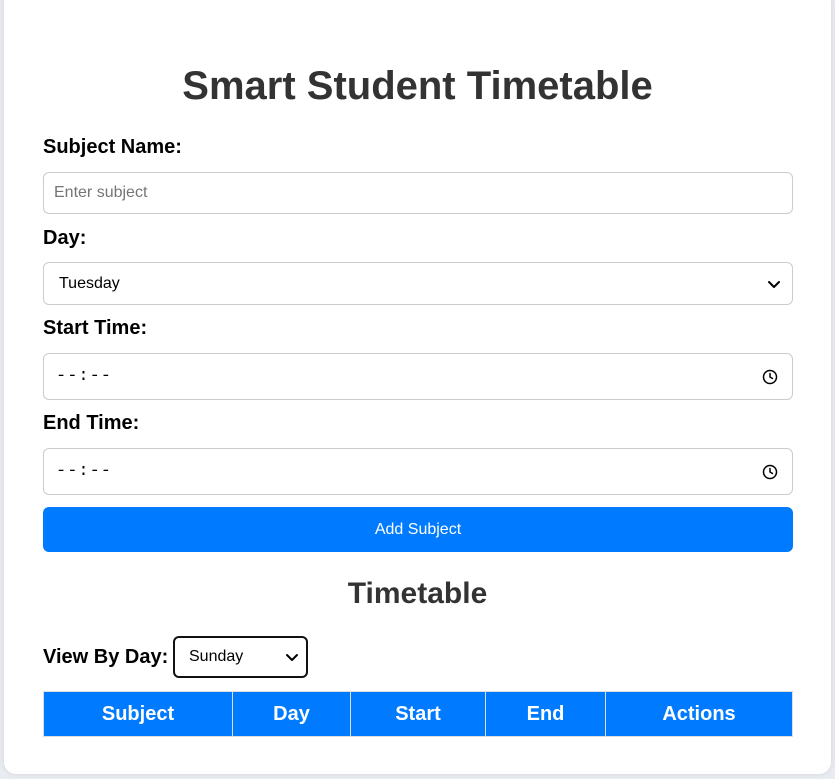 Image resolution: width=835 pixels, height=779 pixels. What do you see at coordinates (84, 376) in the screenshot?
I see `start-time-value: --:--` at bounding box center [84, 376].